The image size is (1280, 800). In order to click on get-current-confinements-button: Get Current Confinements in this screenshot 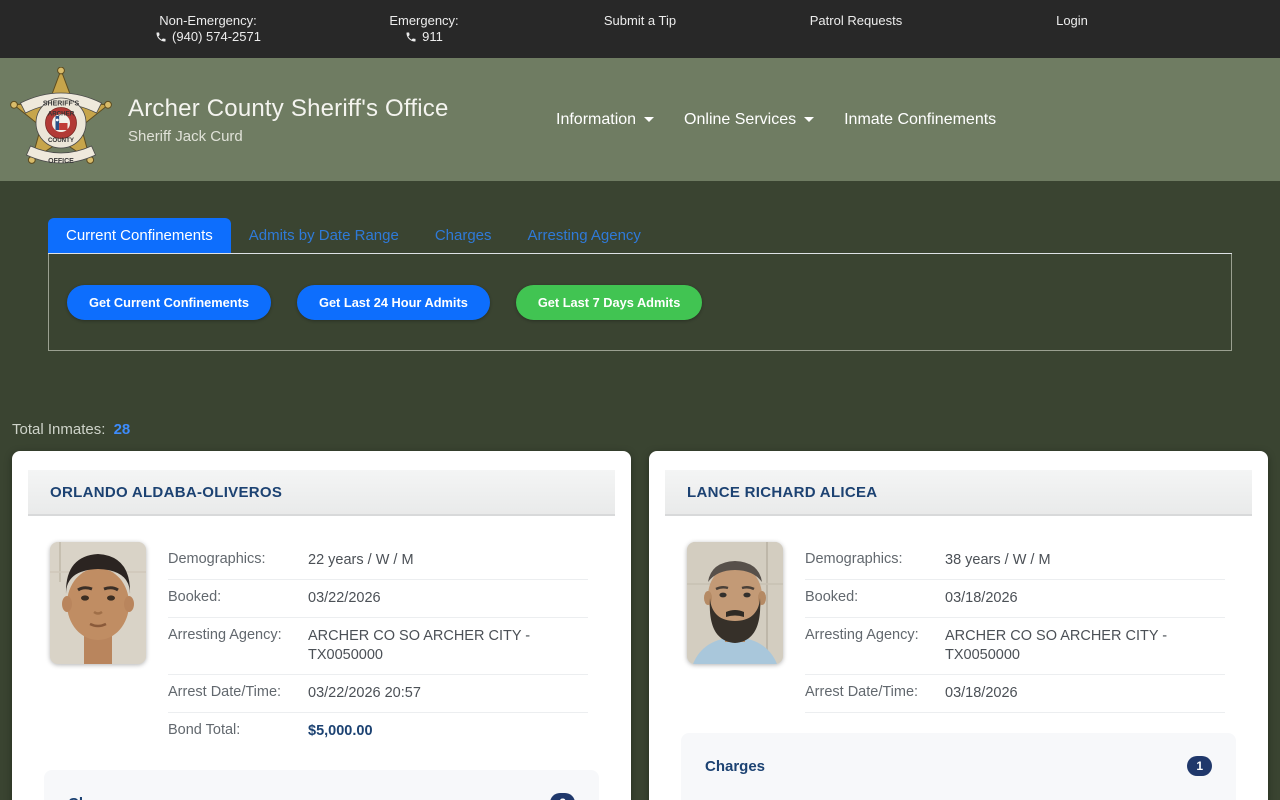, I will do `click(169, 302)`.